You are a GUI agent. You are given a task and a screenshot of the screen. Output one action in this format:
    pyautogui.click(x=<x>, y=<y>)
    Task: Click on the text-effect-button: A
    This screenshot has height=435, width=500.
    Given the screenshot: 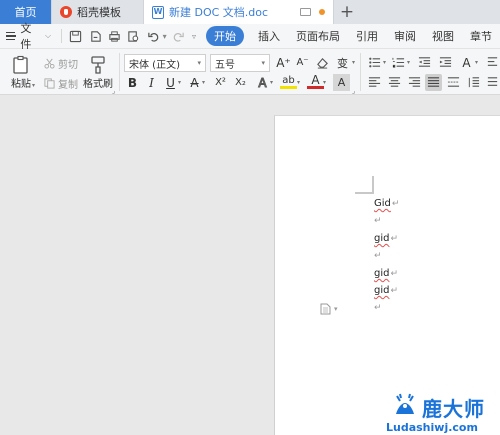 What is the action you would take?
    pyautogui.click(x=262, y=82)
    